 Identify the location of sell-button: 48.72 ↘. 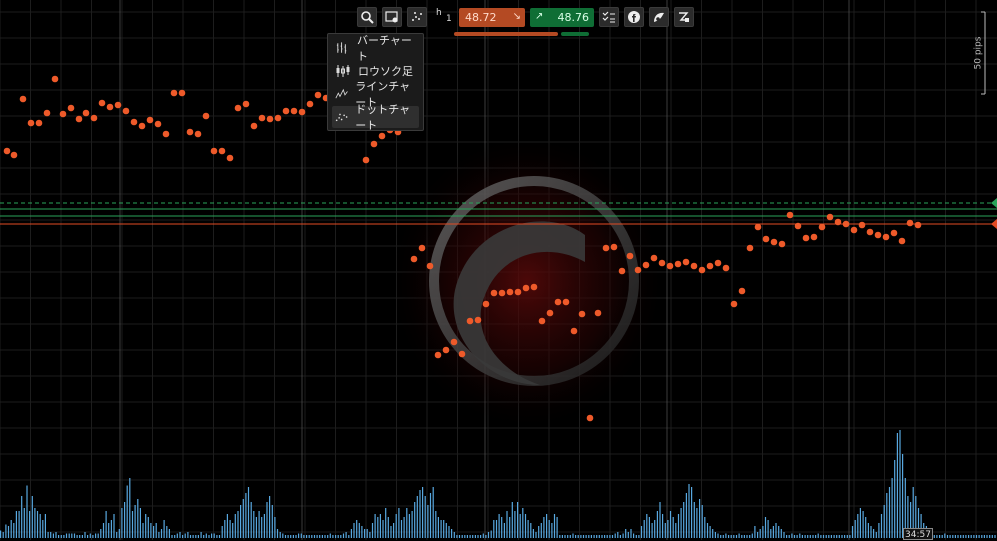
(492, 17).